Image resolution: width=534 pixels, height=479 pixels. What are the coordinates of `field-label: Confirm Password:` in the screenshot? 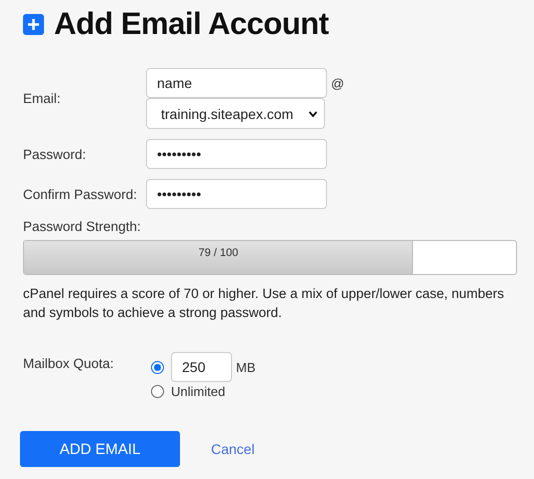 It's located at (80, 194).